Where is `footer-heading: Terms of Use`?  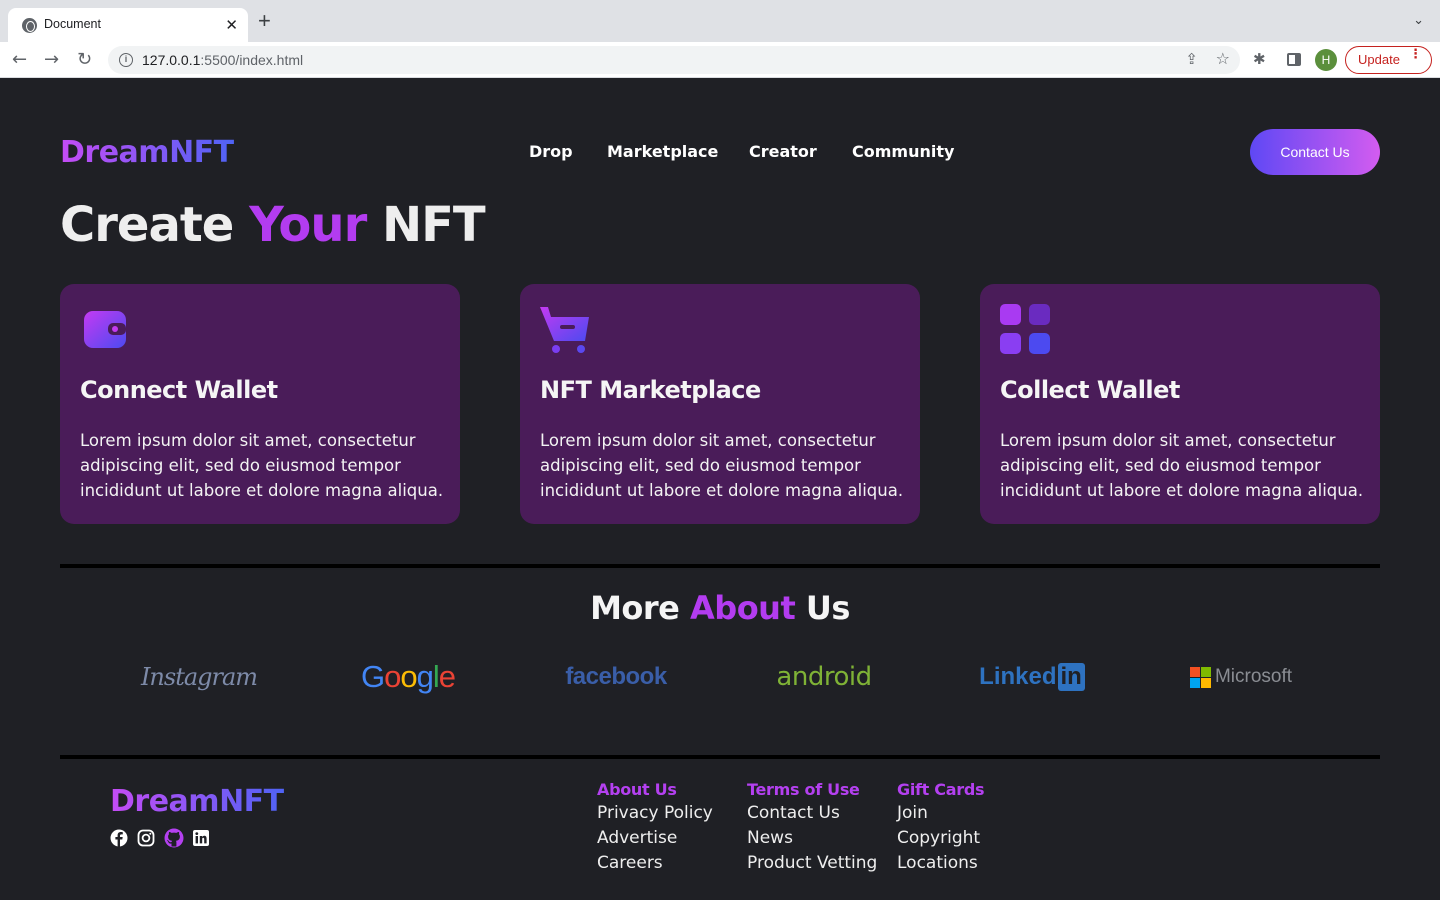 footer-heading: Terms of Use is located at coordinates (812, 789).